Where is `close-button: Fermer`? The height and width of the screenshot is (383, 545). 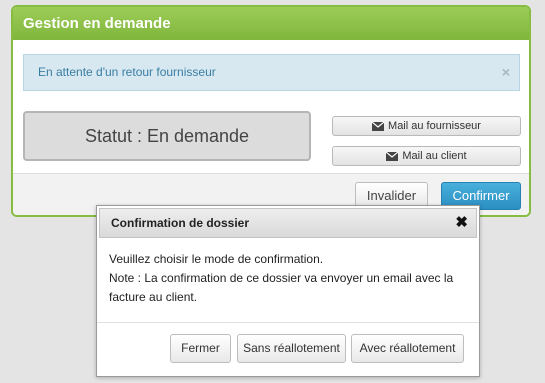
close-button: Fermer is located at coordinates (200, 348).